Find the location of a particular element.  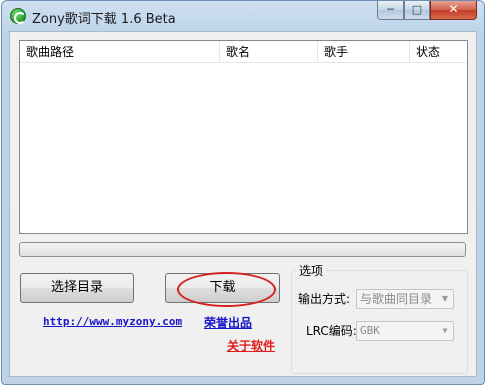

app-icon is located at coordinates (18, 16).